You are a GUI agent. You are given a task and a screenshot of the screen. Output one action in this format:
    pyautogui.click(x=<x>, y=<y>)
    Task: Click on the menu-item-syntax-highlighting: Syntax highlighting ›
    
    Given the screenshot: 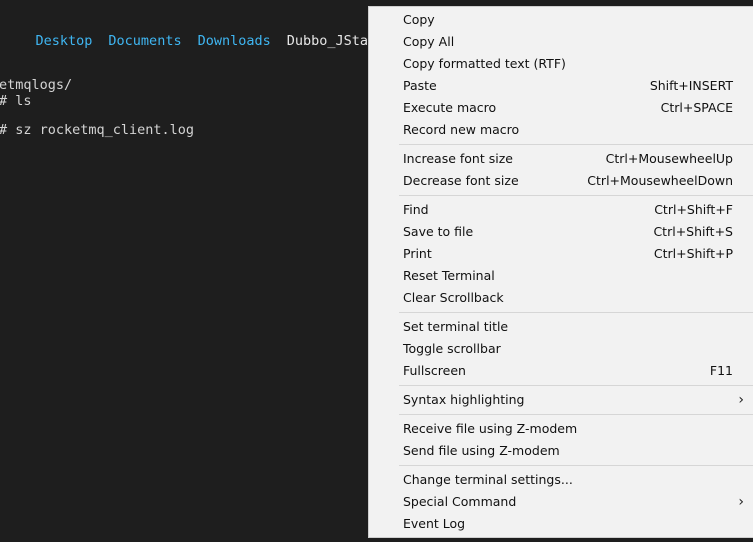 What is the action you would take?
    pyautogui.click(x=561, y=400)
    